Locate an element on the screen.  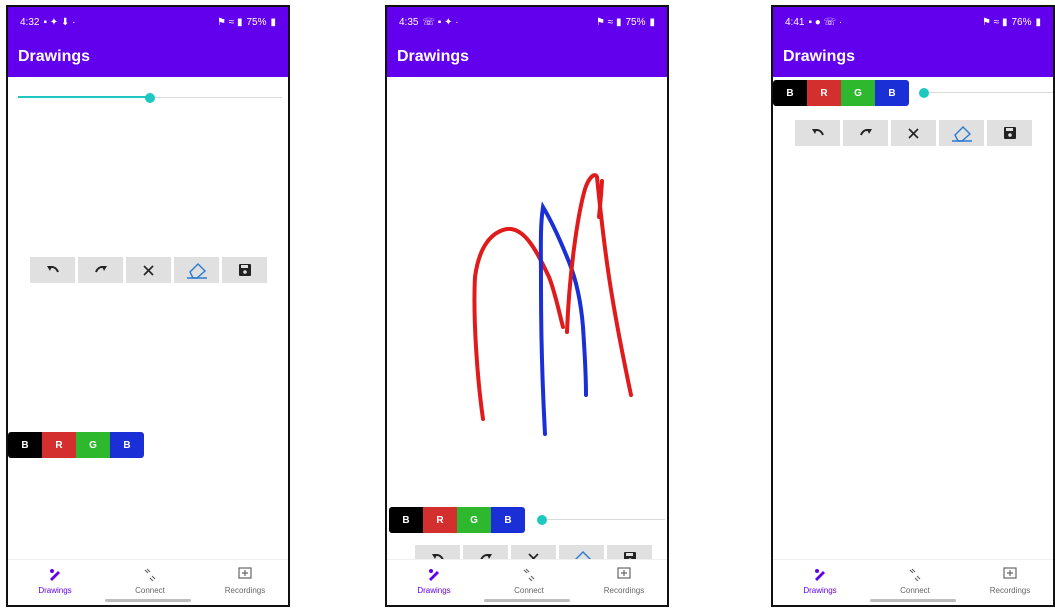
blue-stroke is located at coordinates (563, 318).